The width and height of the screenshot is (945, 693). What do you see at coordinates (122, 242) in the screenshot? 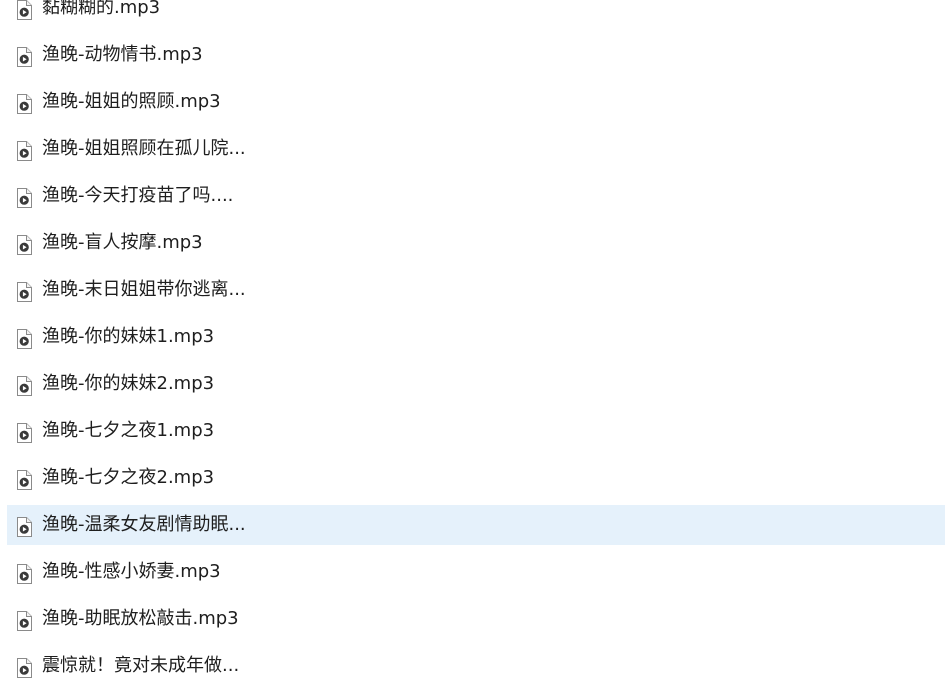
I see `file-name: 渔晚-盲人按摩.mp3` at bounding box center [122, 242].